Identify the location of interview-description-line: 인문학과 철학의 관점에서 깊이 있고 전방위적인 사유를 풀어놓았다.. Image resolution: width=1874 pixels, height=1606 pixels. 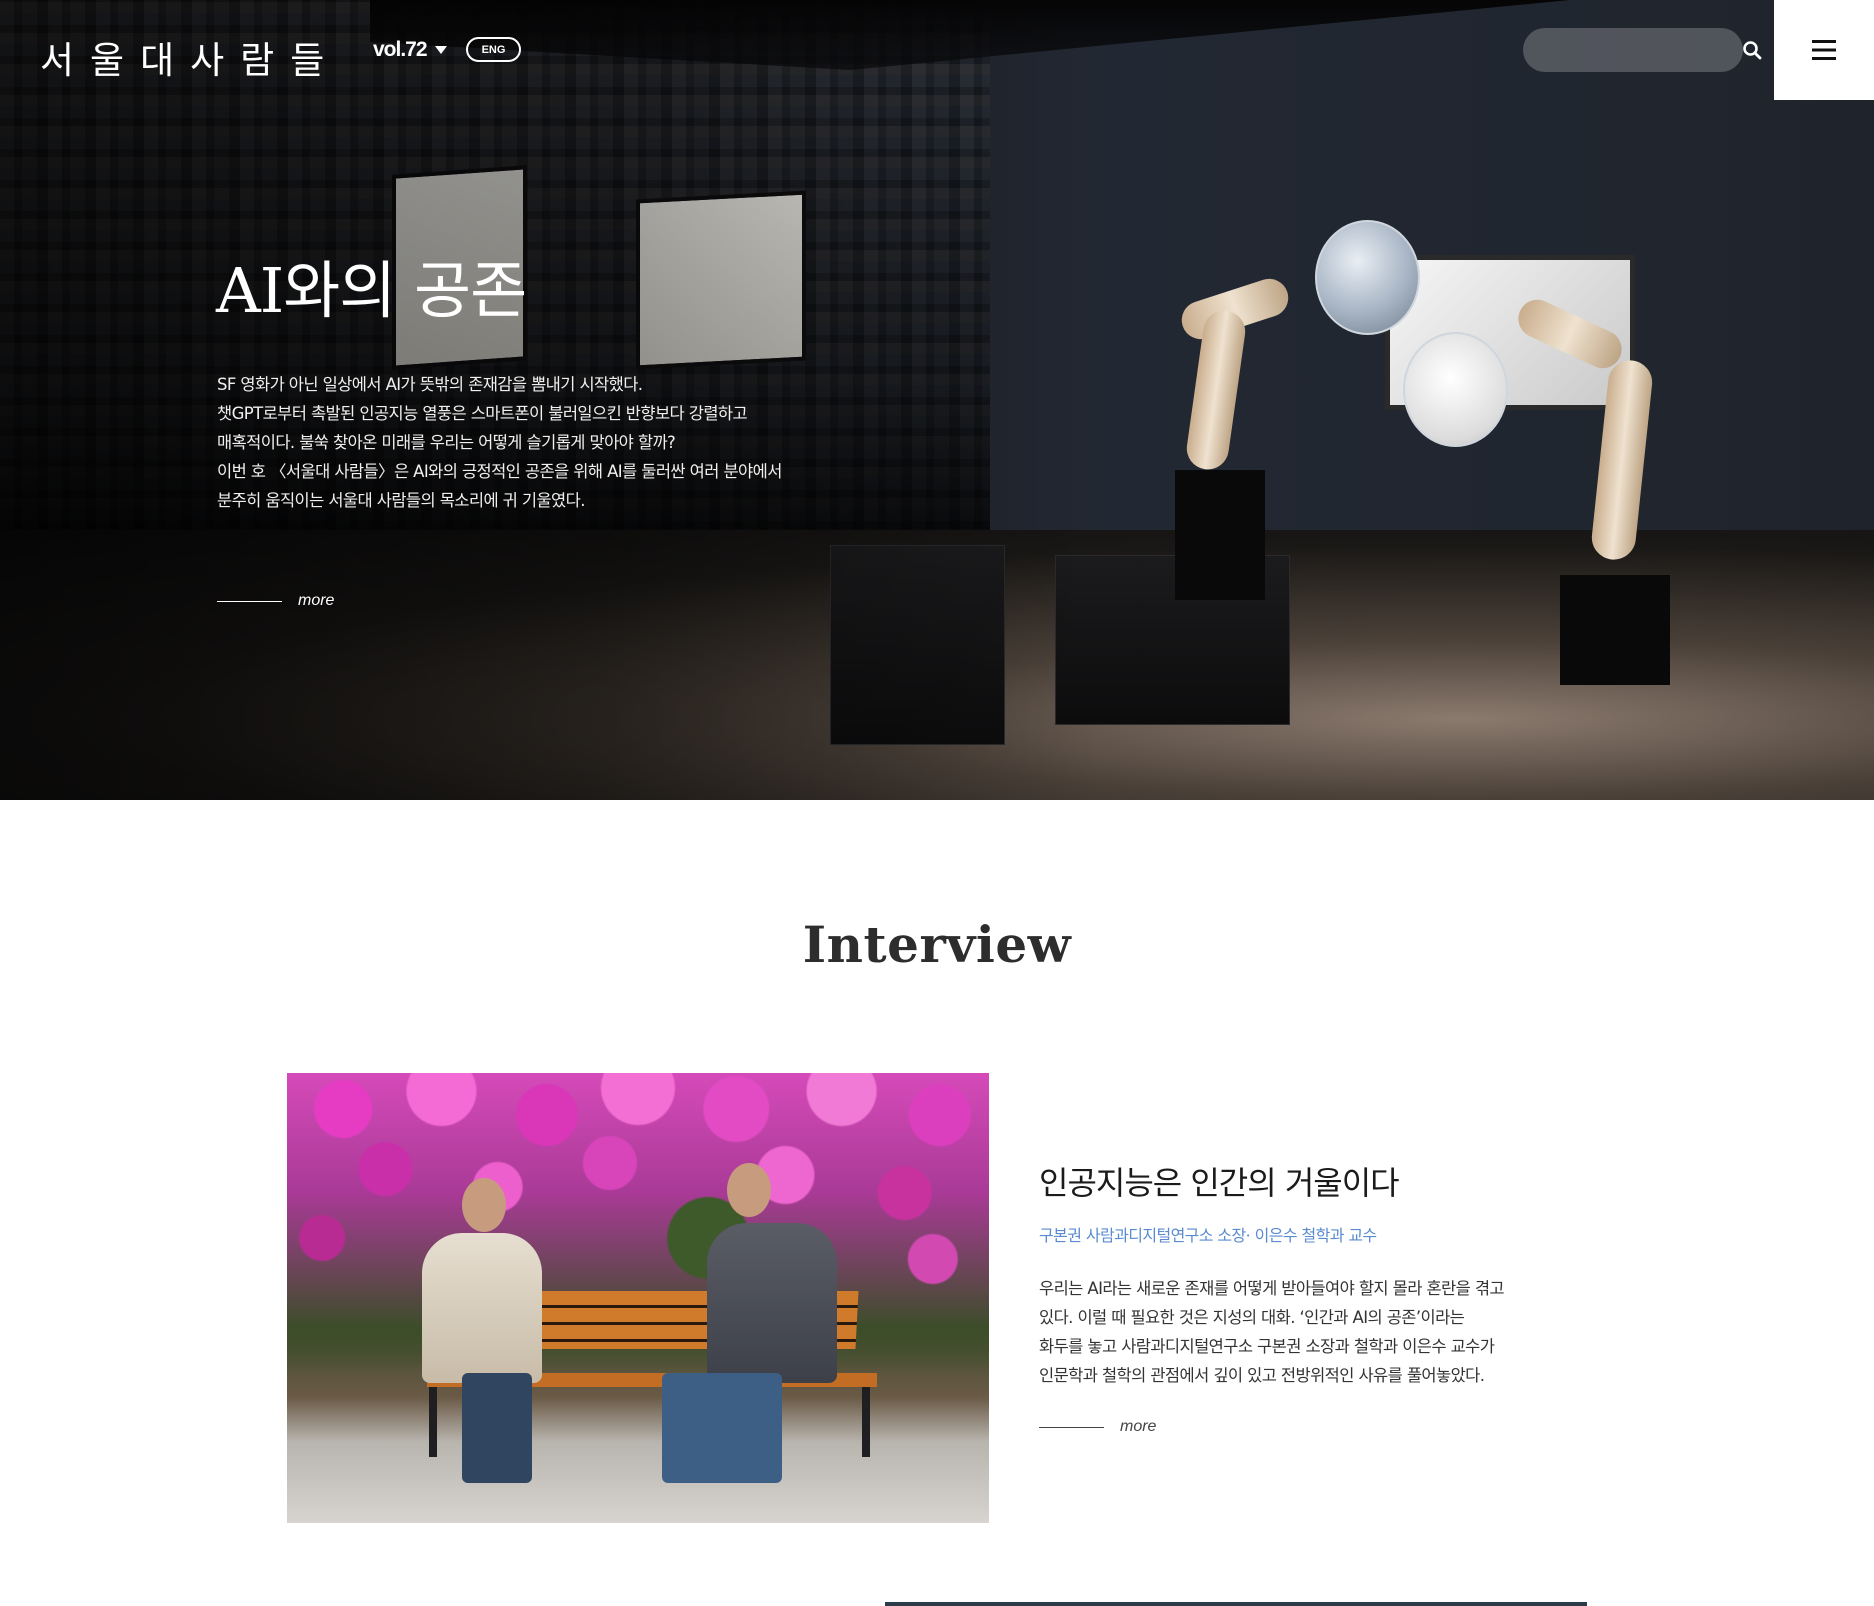
(1262, 1375).